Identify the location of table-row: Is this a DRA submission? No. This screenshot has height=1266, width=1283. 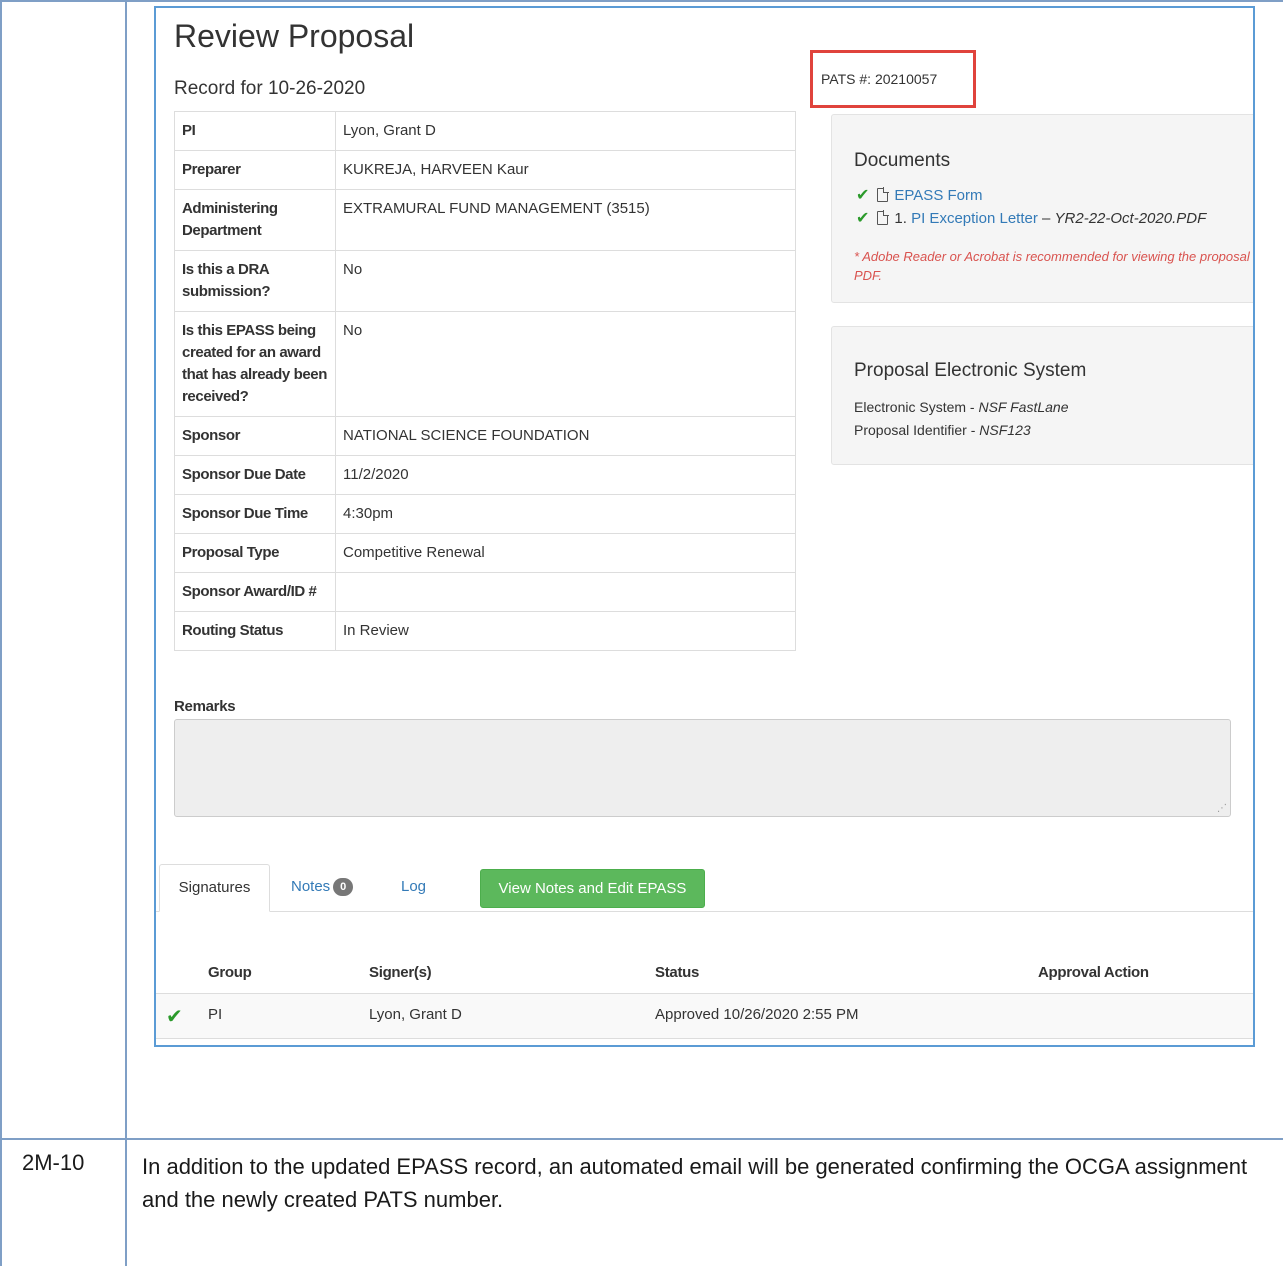
(485, 281).